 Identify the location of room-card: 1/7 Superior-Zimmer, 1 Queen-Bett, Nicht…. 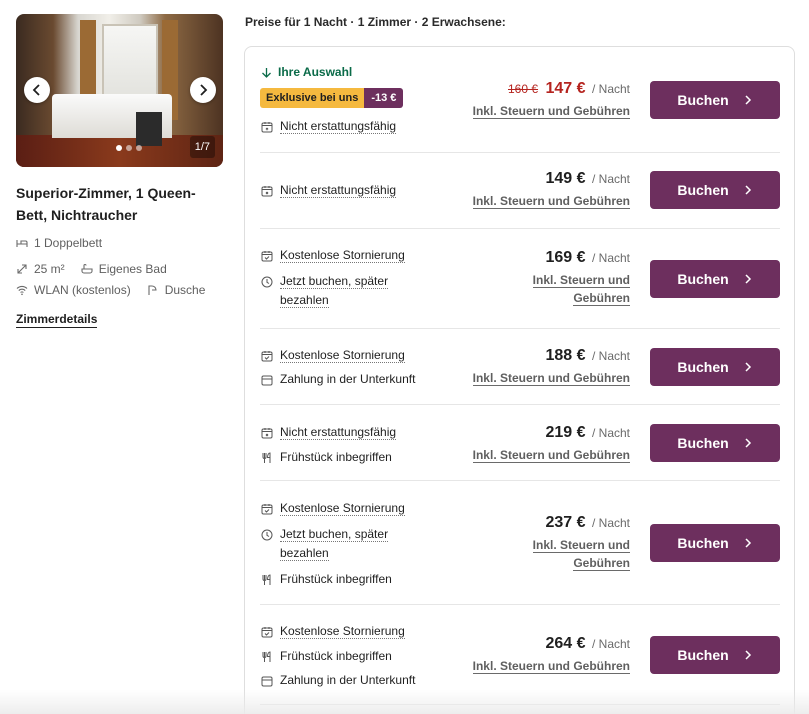
(120, 171).